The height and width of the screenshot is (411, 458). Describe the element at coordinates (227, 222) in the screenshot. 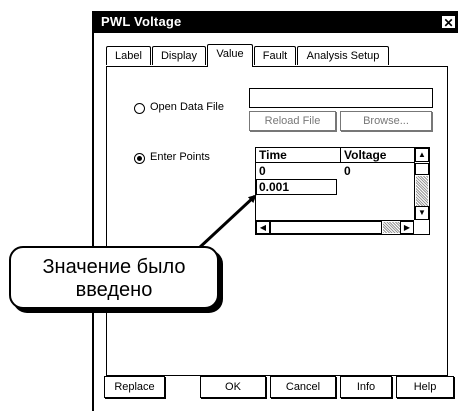

I see `arrow-line` at that location.